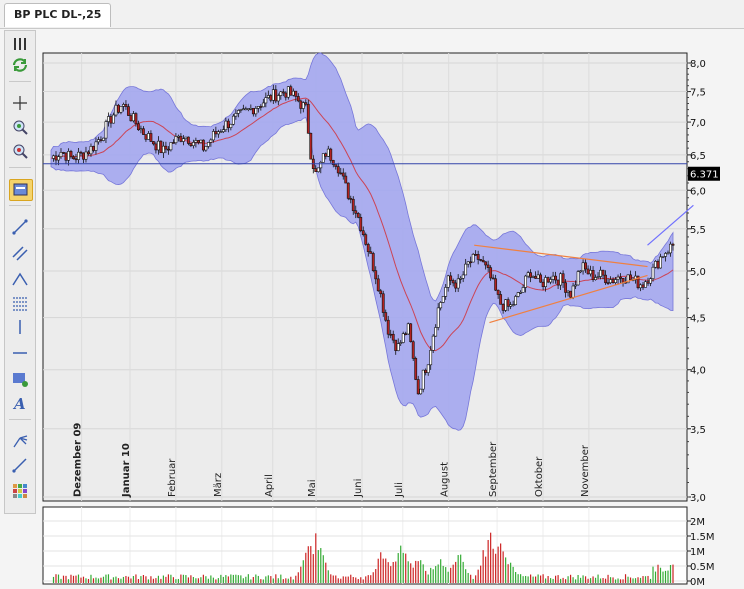 The image size is (744, 589). What do you see at coordinates (698, 230) in the screenshot?
I see `price-tick-label: 5,5` at bounding box center [698, 230].